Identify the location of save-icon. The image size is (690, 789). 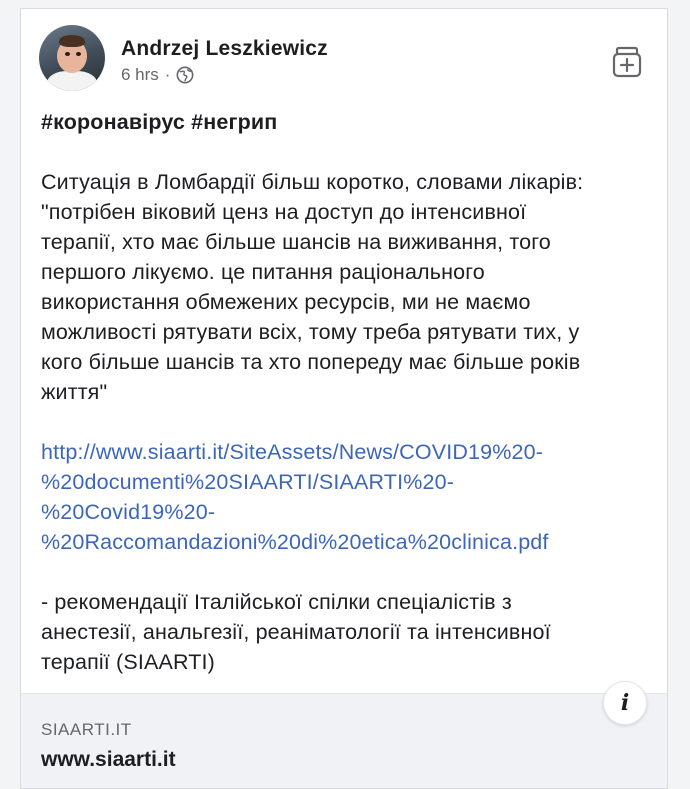
(627, 61).